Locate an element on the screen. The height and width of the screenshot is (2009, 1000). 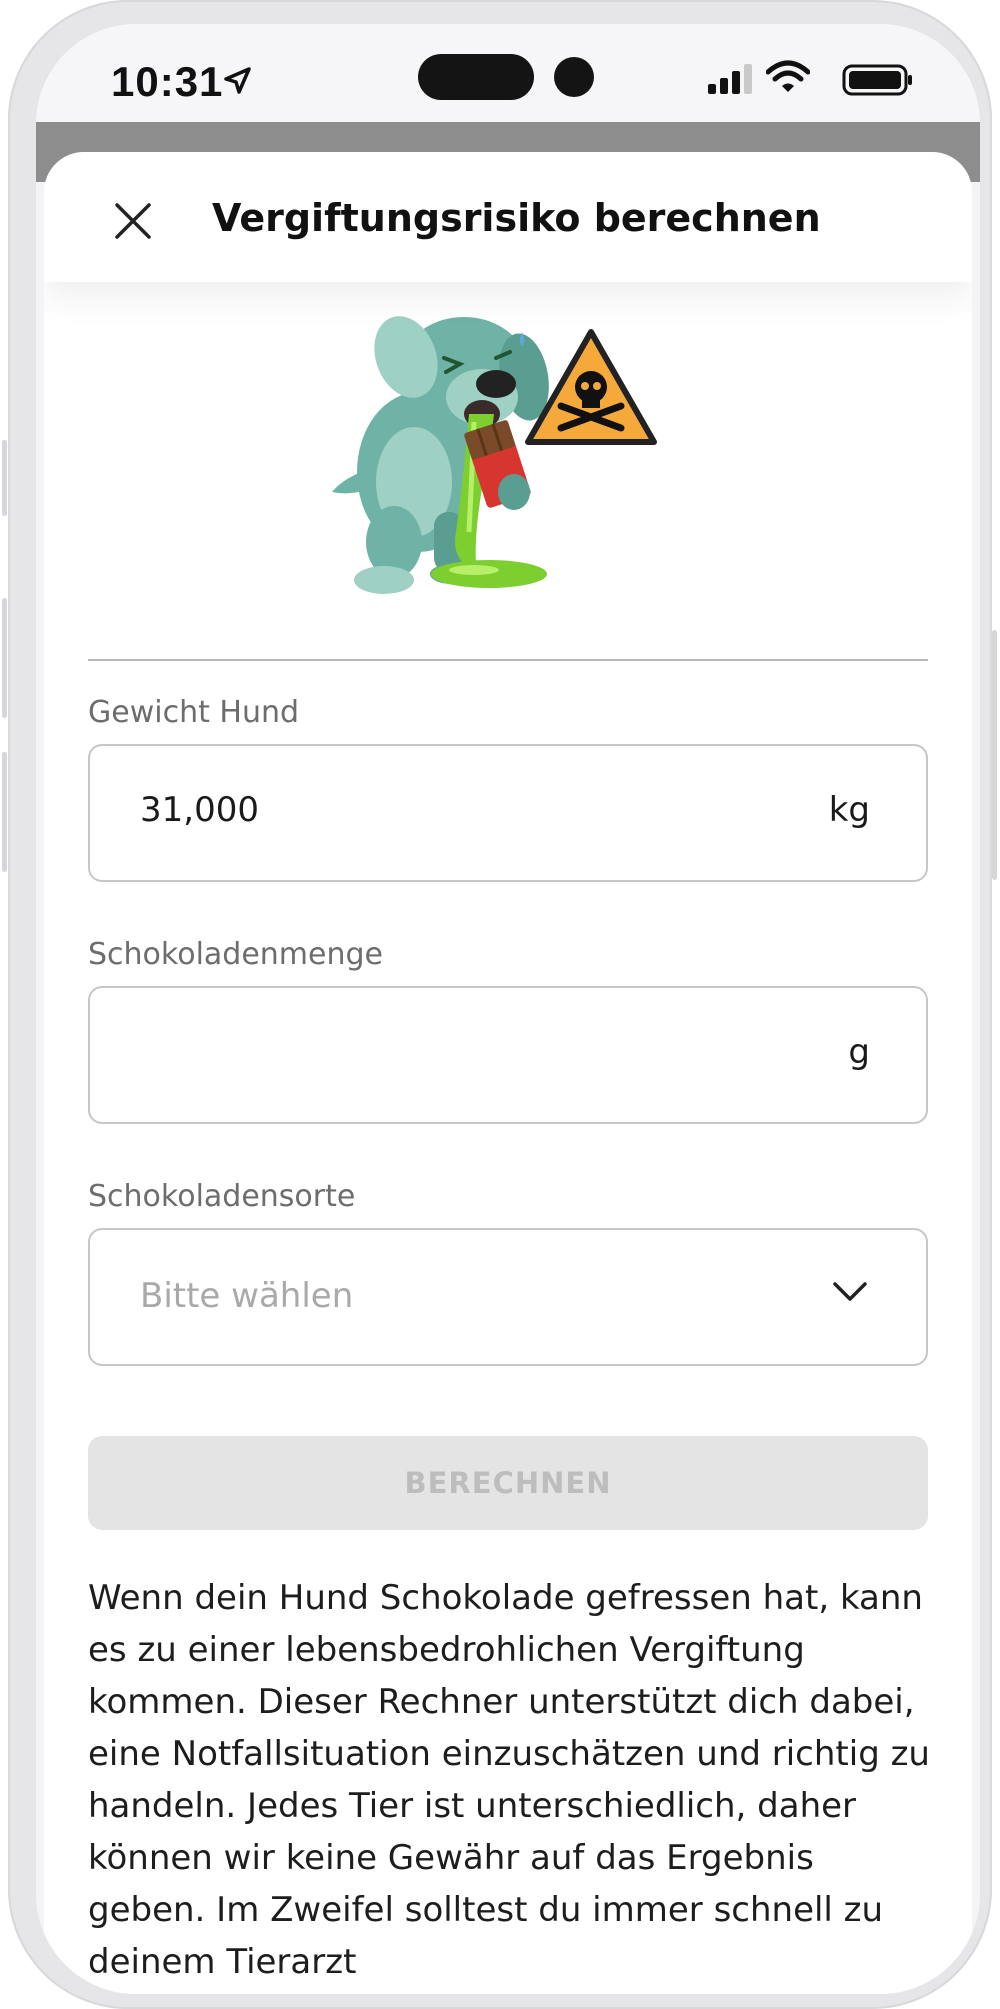
weight-label: Gewicht Hund is located at coordinates (194, 712).